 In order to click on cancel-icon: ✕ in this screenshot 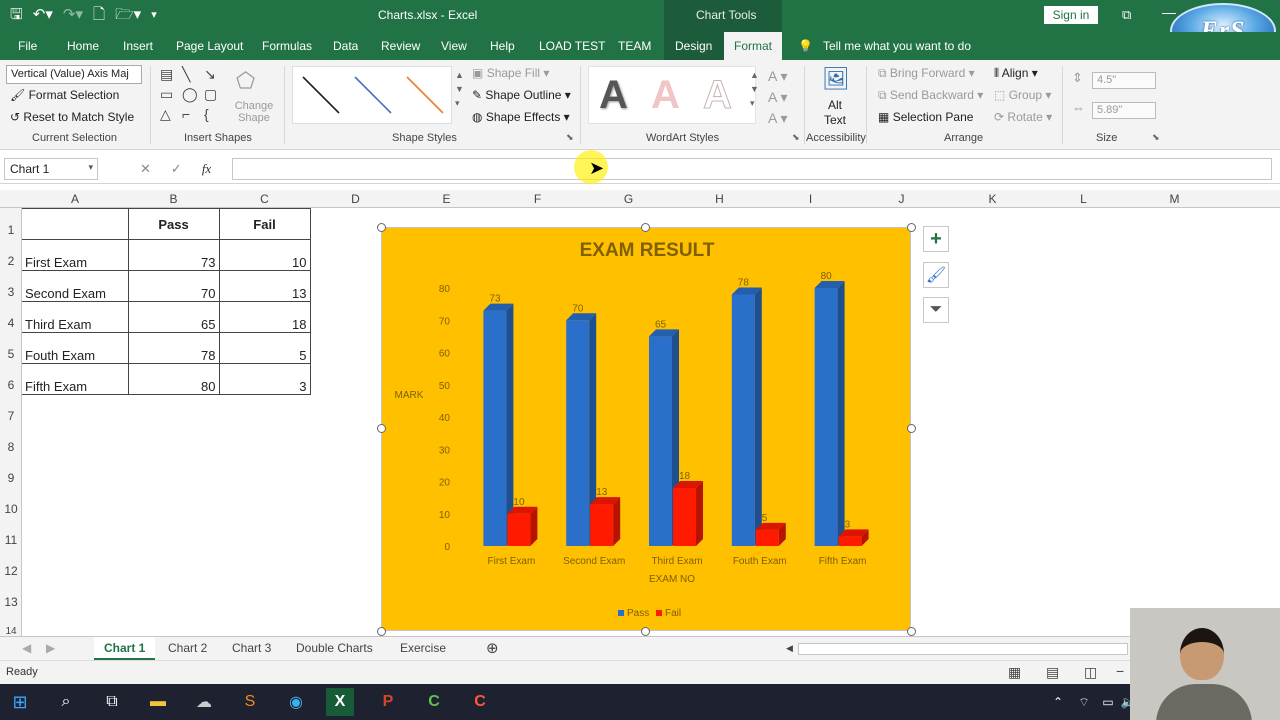, I will do `click(145, 169)`.